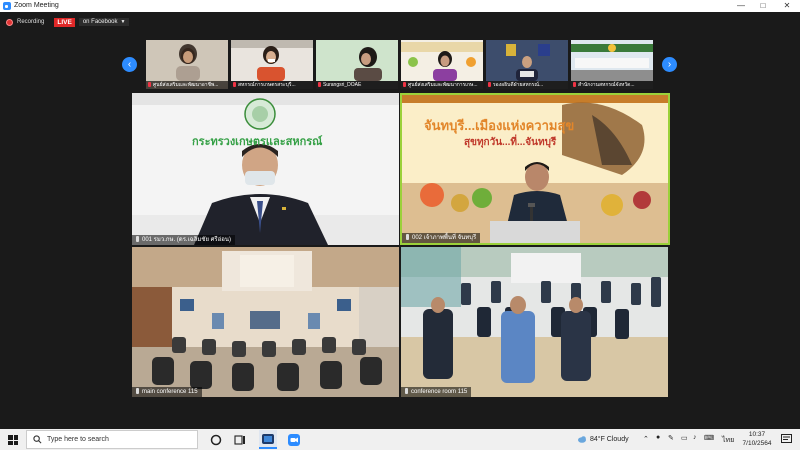  I want to click on pen-icon: ✎, so click(671, 438).